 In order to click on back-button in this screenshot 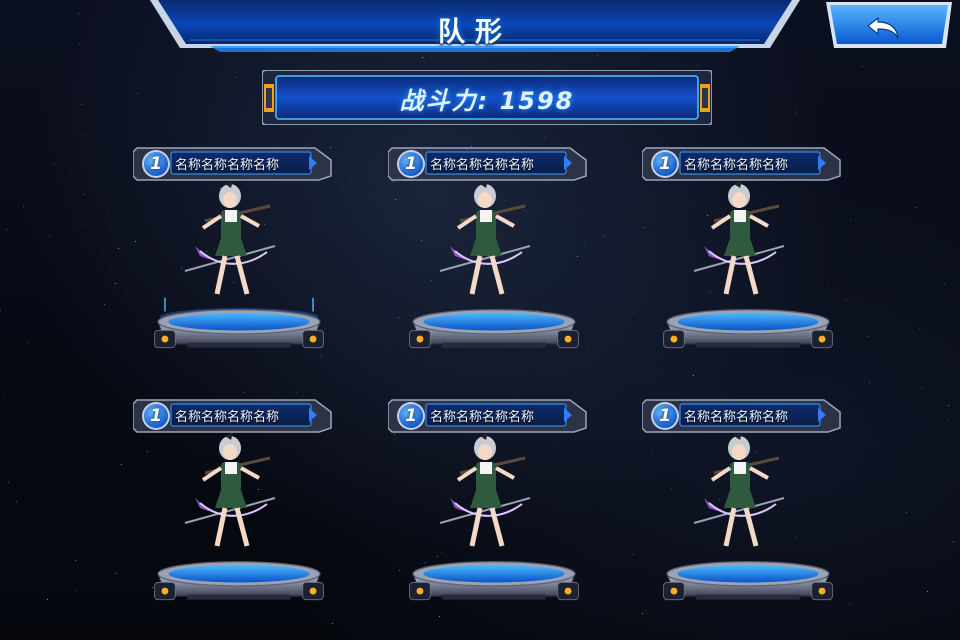, I will do `click(889, 26)`.